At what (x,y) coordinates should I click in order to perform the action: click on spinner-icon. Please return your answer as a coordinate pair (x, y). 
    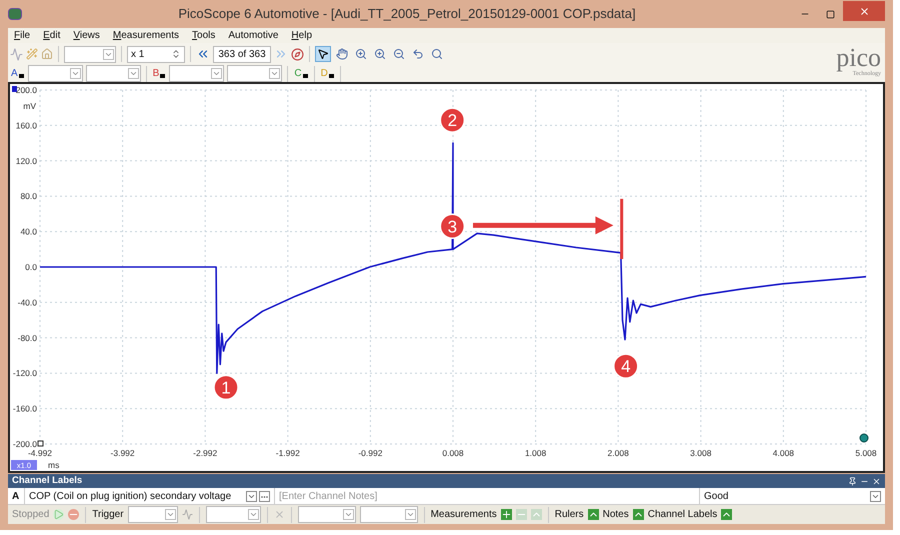
    Looking at the image, I should click on (176, 54).